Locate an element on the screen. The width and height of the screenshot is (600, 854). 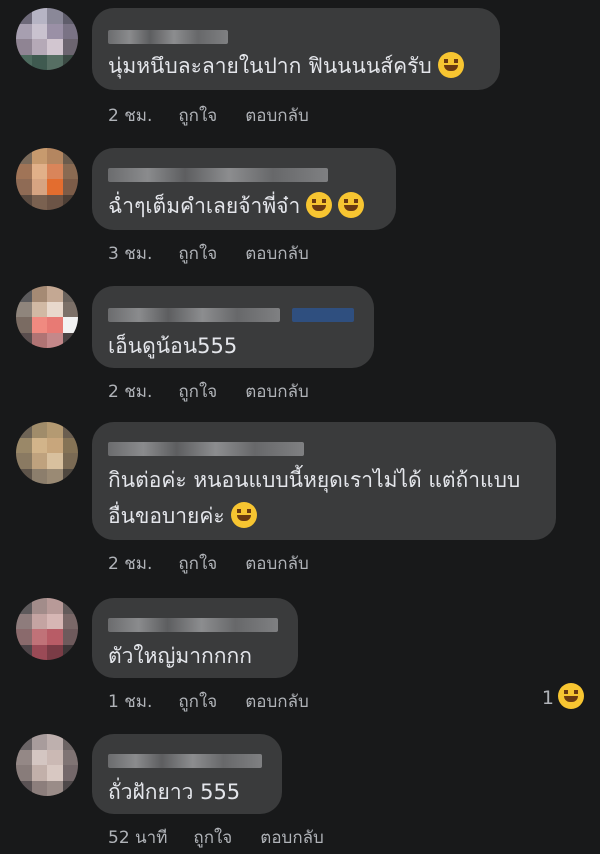
comment-text-wrap: ถั่วฝักยาว 555 is located at coordinates (174, 792).